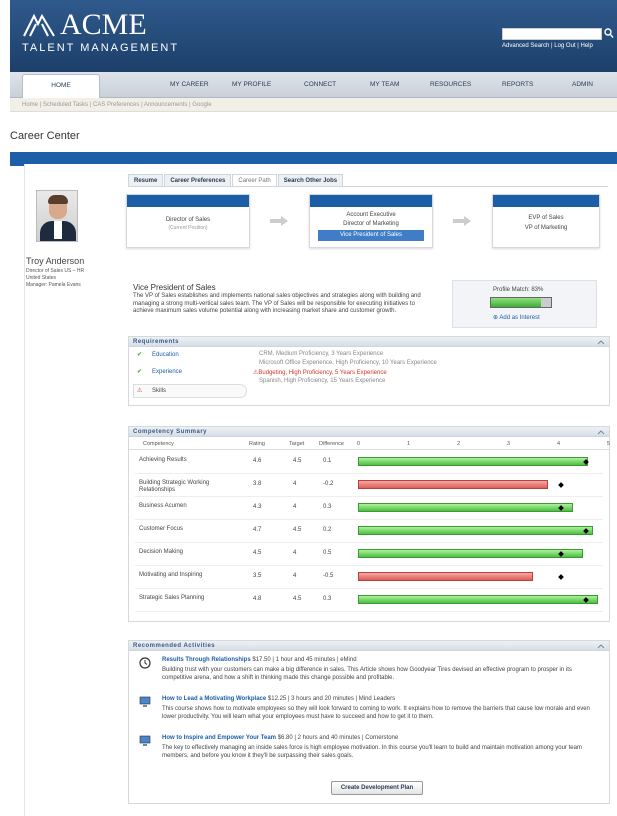 Image resolution: width=617 pixels, height=816 pixels. What do you see at coordinates (254, 180) in the screenshot?
I see `tab-career-path: Career Path` at bounding box center [254, 180].